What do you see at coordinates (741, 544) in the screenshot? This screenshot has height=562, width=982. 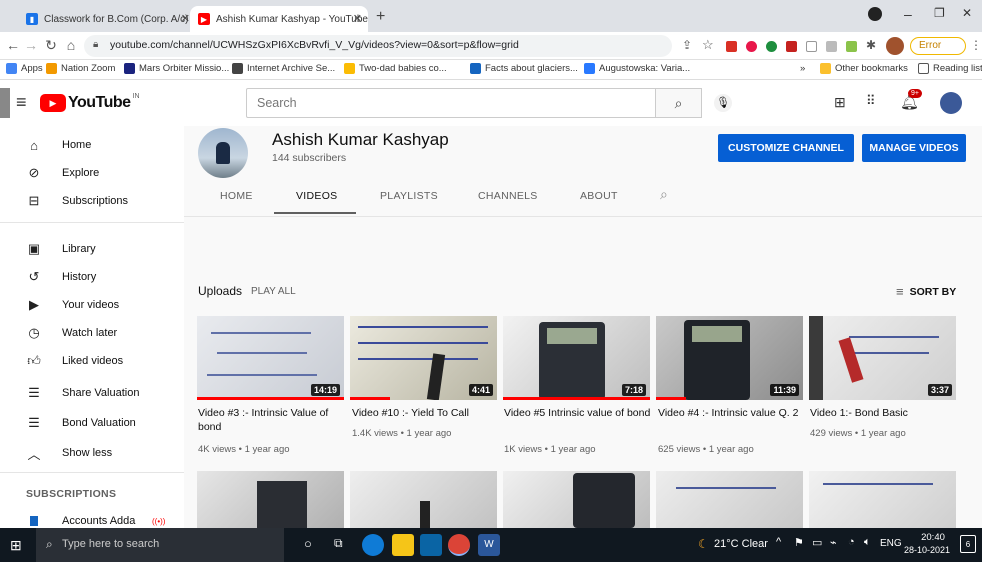 I see `weather-text: 21°C Clear` at bounding box center [741, 544].